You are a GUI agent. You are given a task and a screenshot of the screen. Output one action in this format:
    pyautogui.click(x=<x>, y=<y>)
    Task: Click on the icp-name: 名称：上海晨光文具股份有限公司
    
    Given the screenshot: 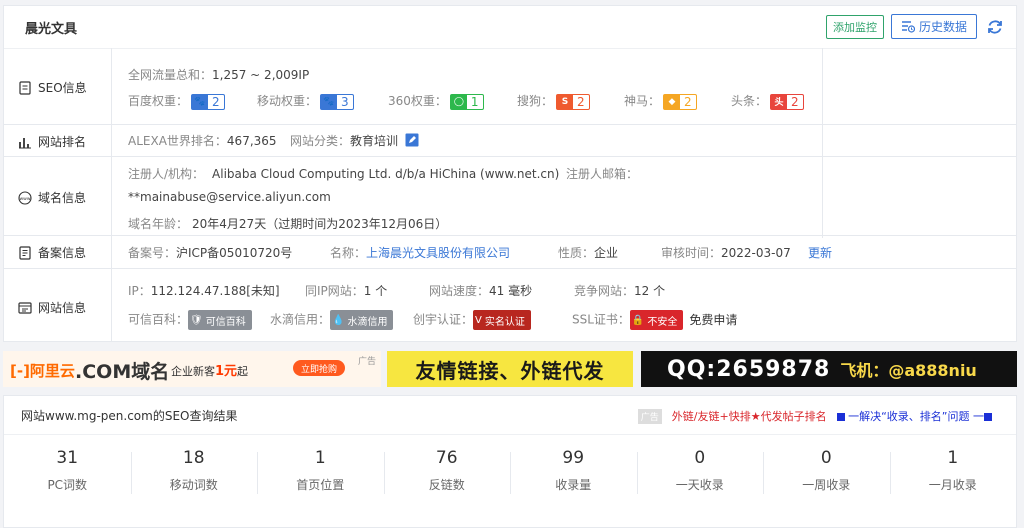 What is the action you would take?
    pyautogui.click(x=420, y=253)
    